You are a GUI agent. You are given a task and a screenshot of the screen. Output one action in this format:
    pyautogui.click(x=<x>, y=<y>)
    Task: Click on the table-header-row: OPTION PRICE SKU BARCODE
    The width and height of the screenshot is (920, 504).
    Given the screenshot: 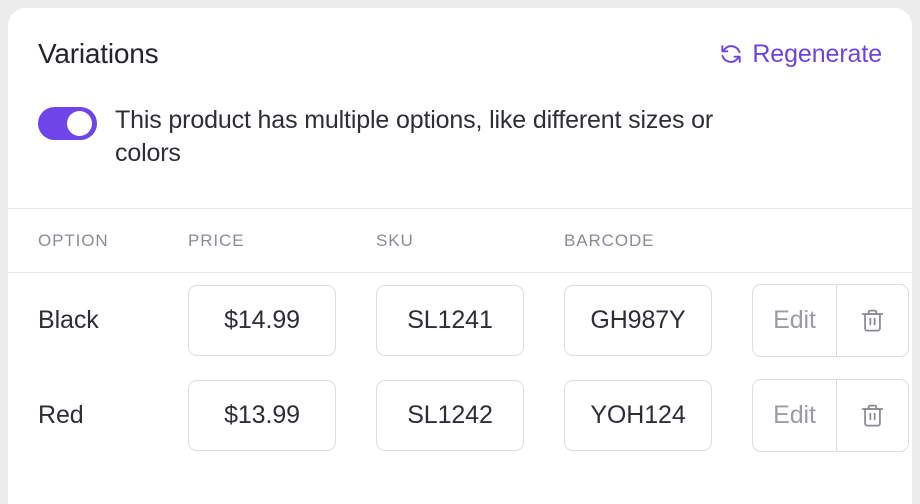 What is the action you would take?
    pyautogui.click(x=460, y=240)
    